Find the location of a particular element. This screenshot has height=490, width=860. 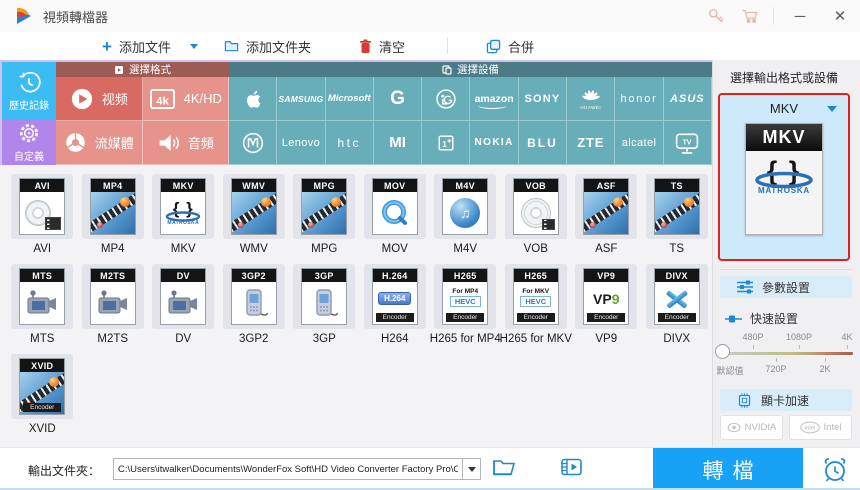

device-alcatel: alcatel is located at coordinates (639, 143).